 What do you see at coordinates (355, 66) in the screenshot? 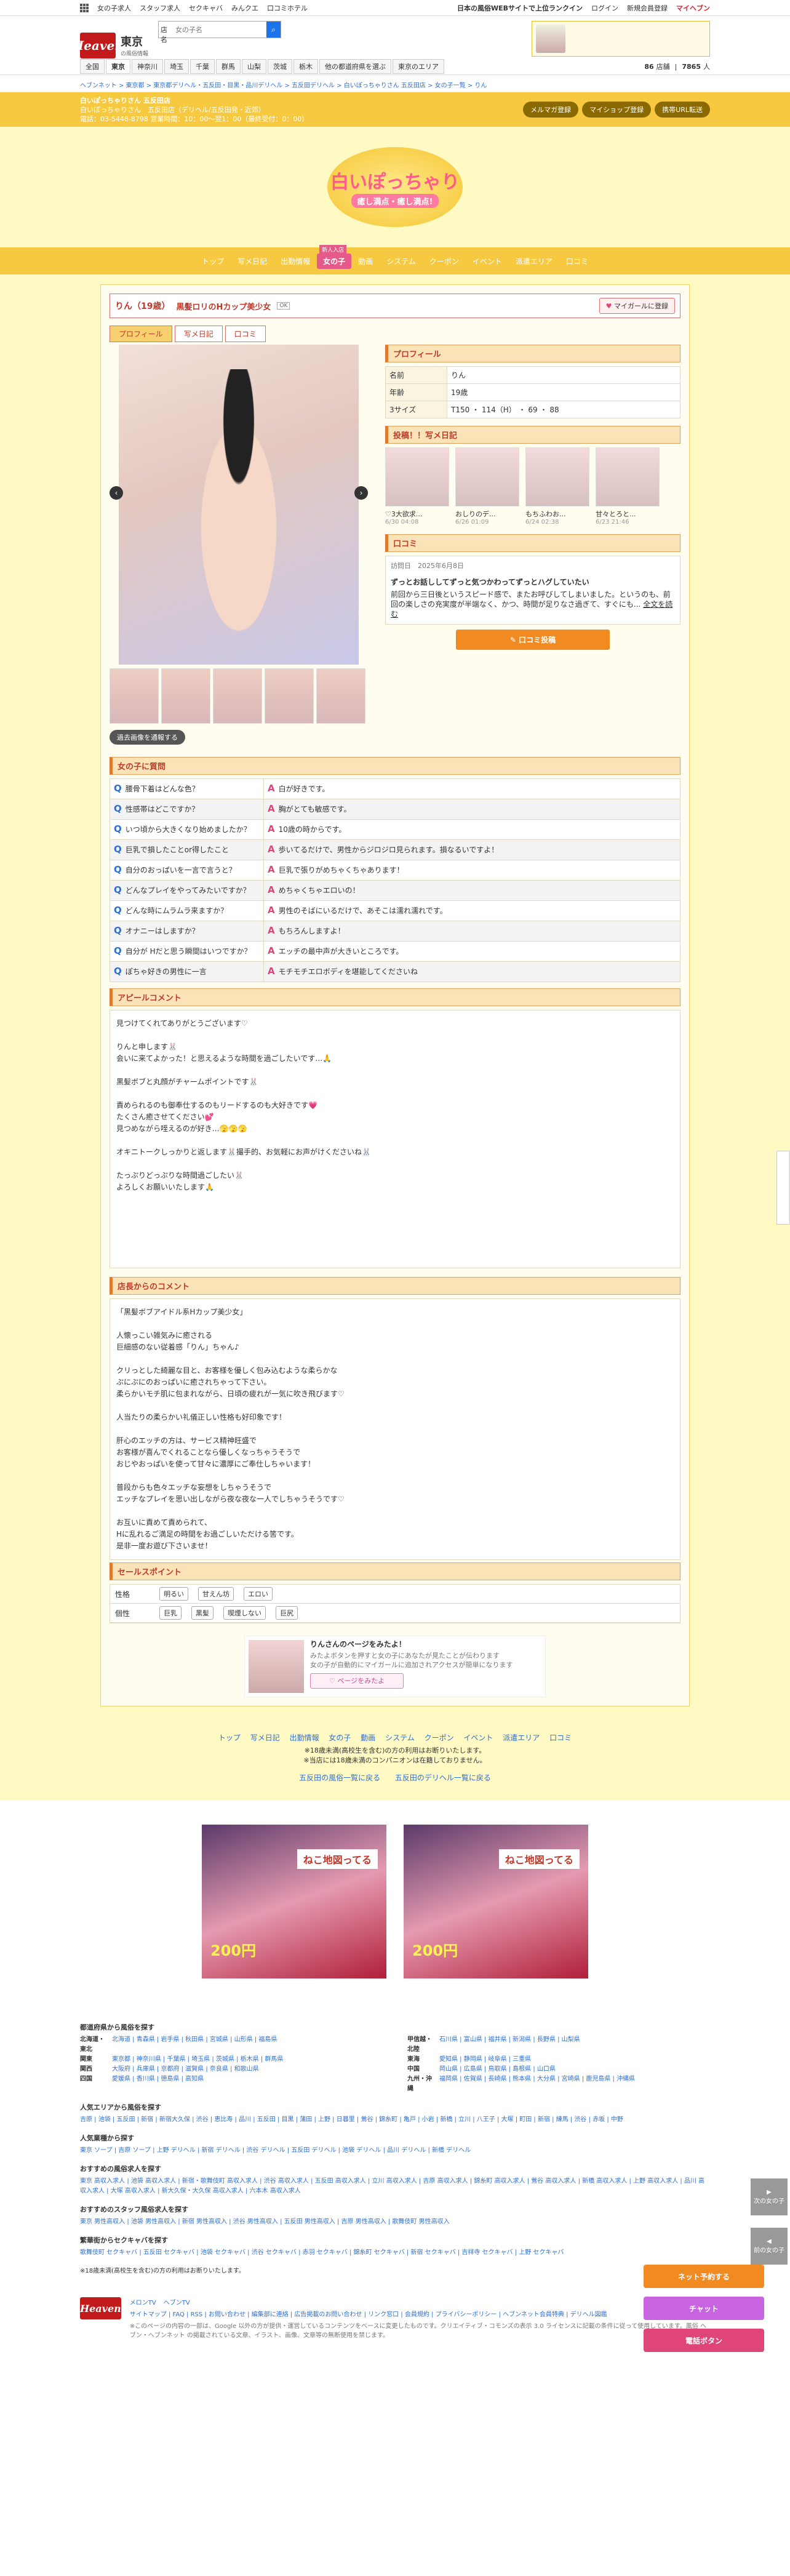
I see `area-tab: 他の都道府県を選ぶ` at bounding box center [355, 66].